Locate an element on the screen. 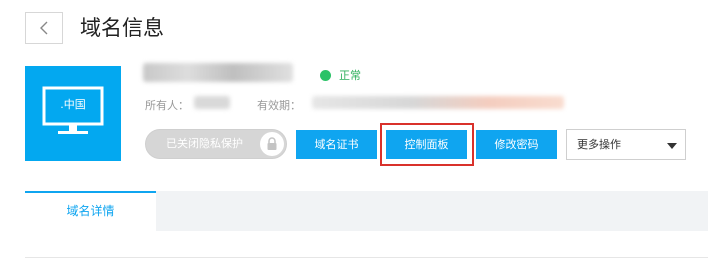 This screenshot has width=708, height=262. page-title: 域名信息 is located at coordinates (122, 28).